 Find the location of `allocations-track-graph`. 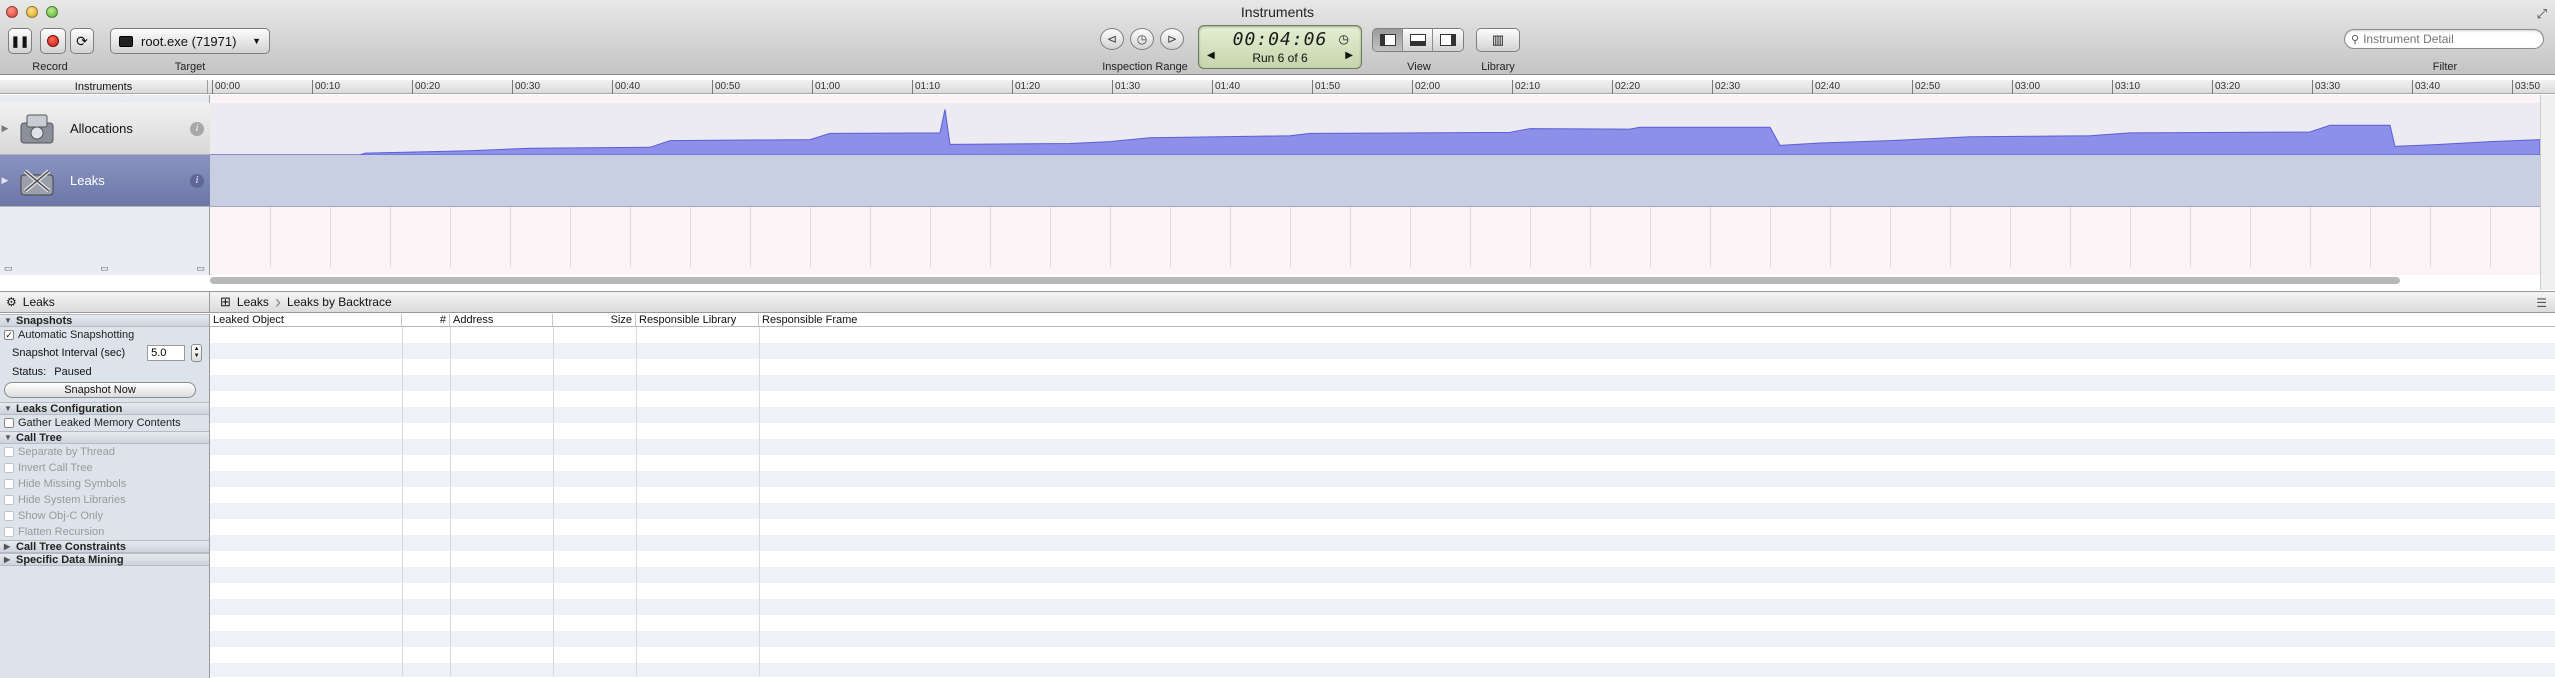

allocations-track-graph is located at coordinates (1375, 132).